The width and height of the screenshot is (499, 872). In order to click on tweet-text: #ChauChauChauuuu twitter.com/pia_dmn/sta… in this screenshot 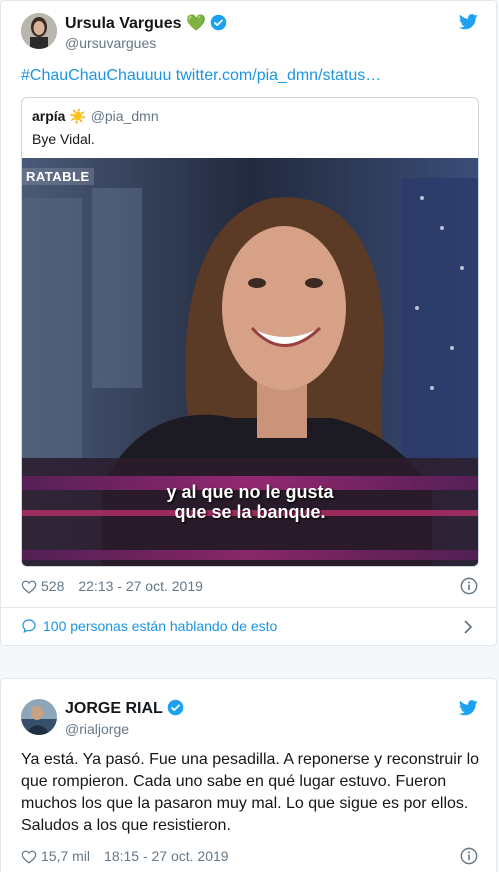, I will do `click(201, 76)`.